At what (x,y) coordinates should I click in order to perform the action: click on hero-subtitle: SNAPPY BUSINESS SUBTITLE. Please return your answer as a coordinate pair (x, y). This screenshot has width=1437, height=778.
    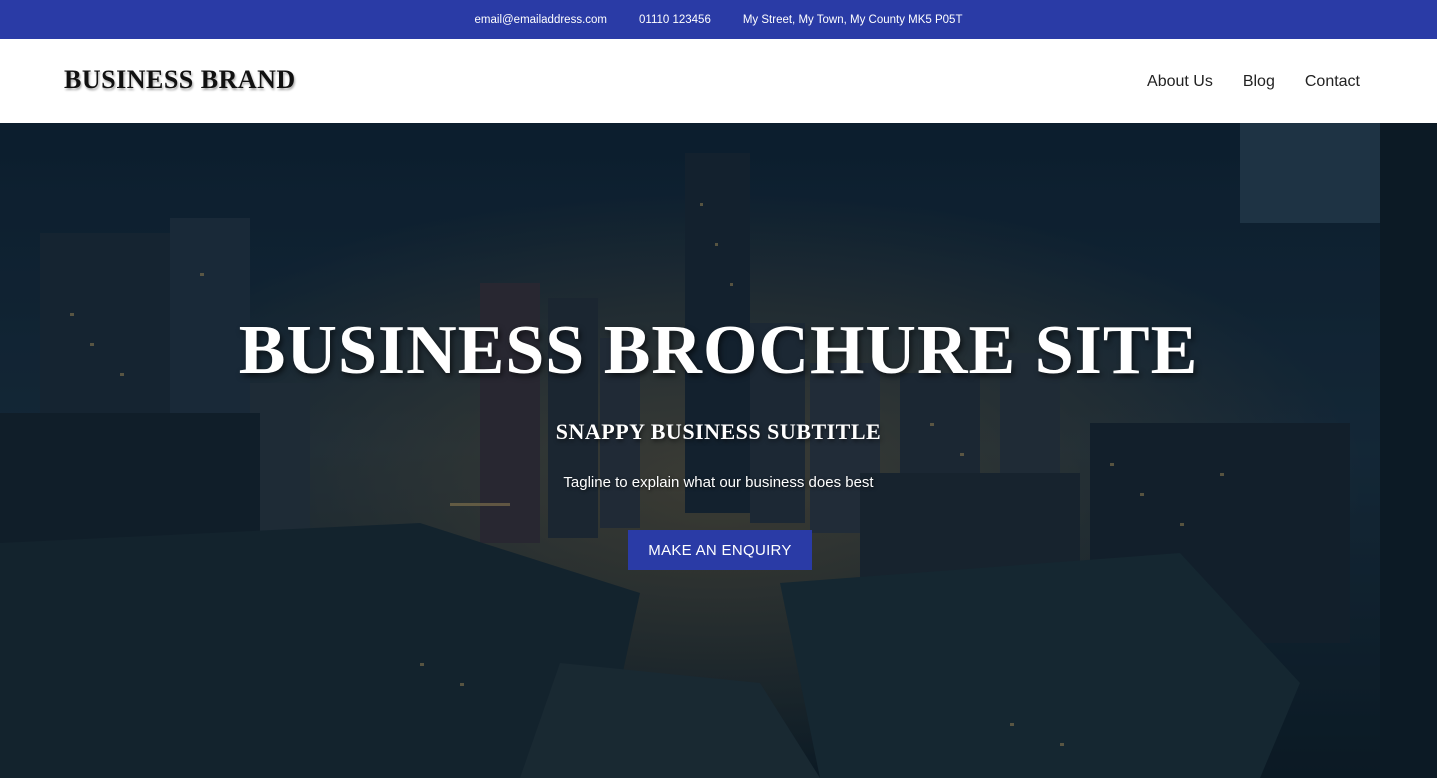
    Looking at the image, I should click on (718, 431).